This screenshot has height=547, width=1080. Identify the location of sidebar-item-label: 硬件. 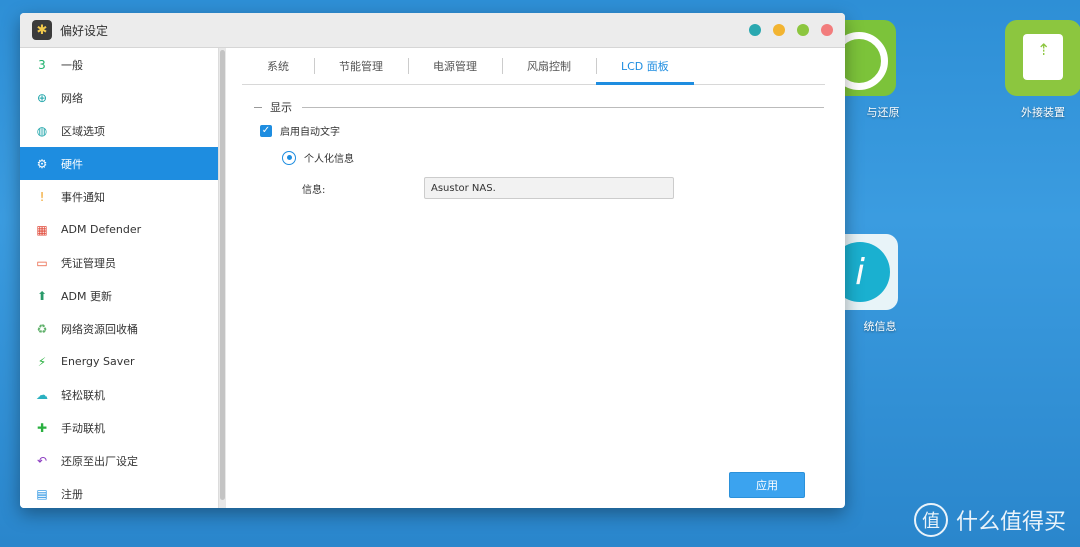
(72, 164).